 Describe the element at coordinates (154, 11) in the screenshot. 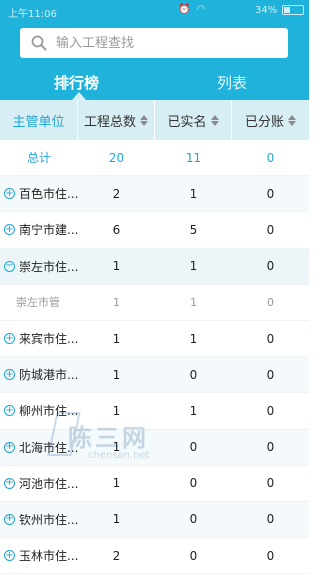

I see `status-bar: 上午11:06 ⏰ ◠ 34%` at that location.